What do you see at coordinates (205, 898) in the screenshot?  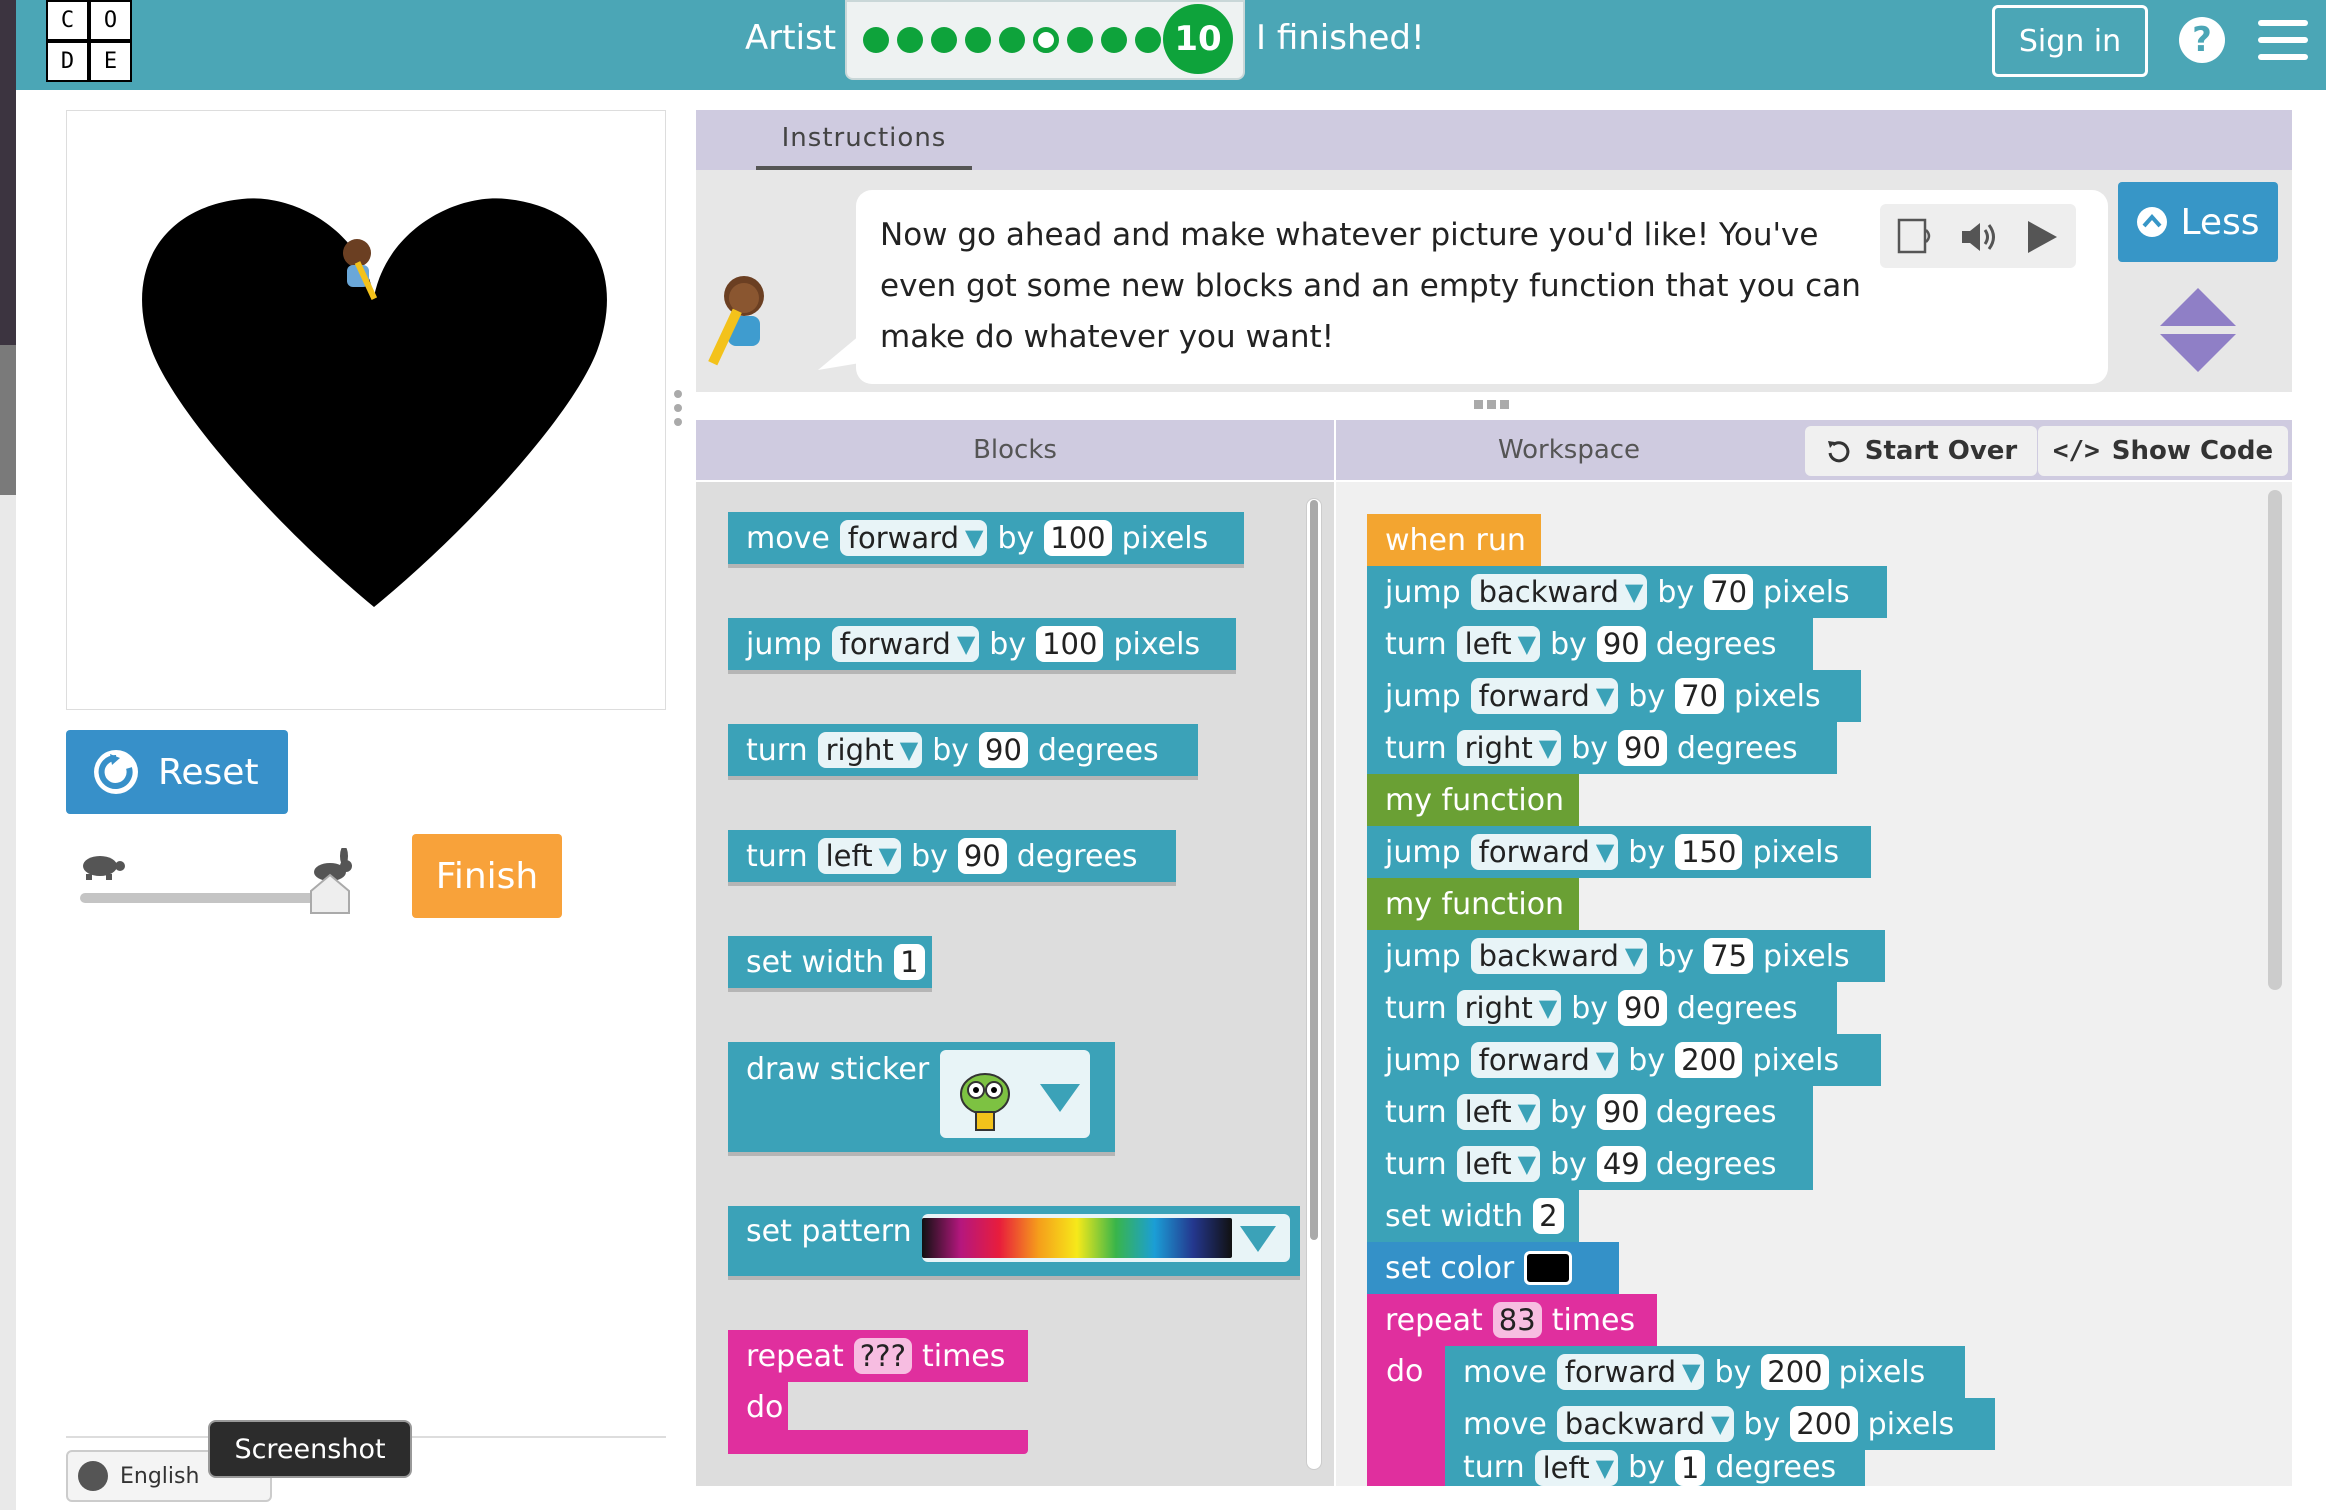 I see `speed-slider-track` at bounding box center [205, 898].